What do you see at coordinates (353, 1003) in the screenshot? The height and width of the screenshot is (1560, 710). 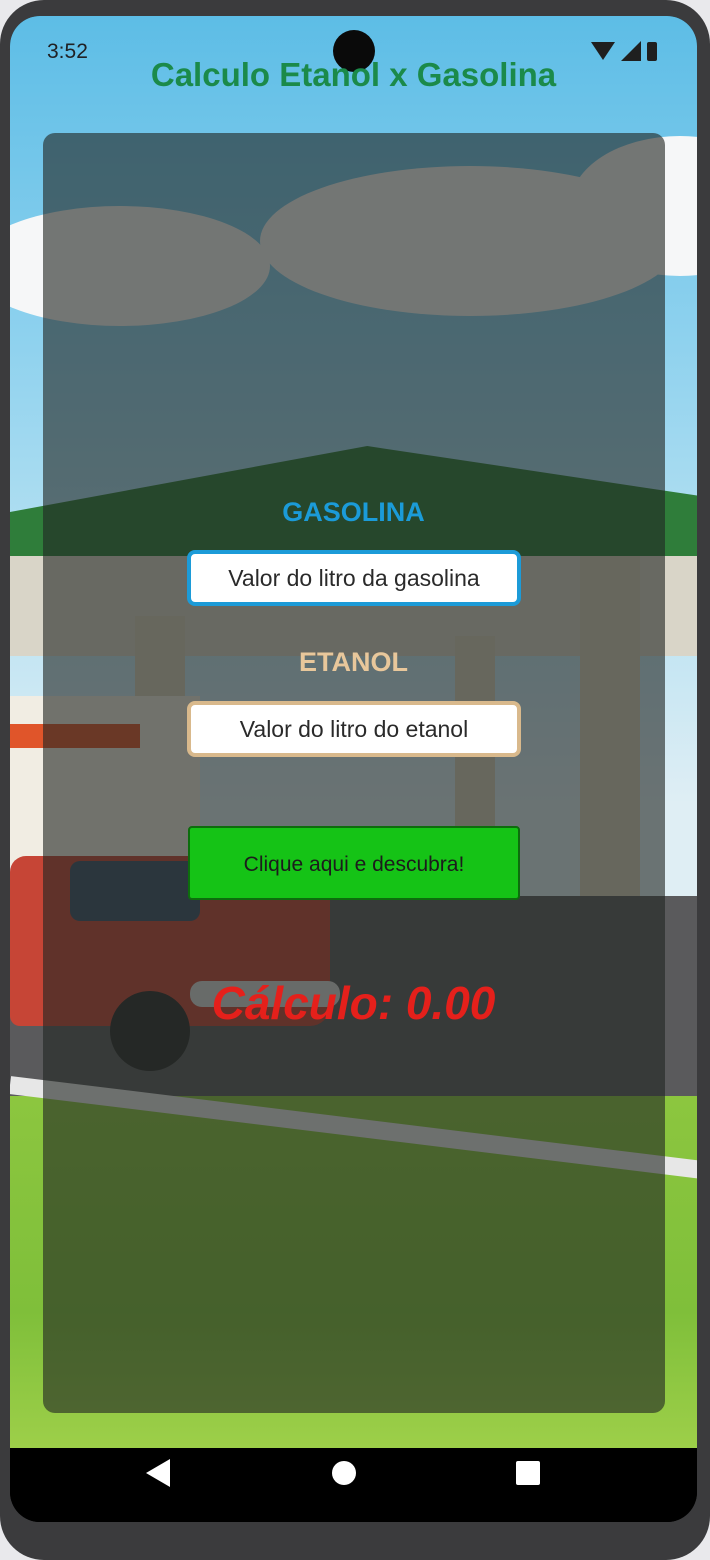 I see `result-text: Cálculo: 0.00` at bounding box center [353, 1003].